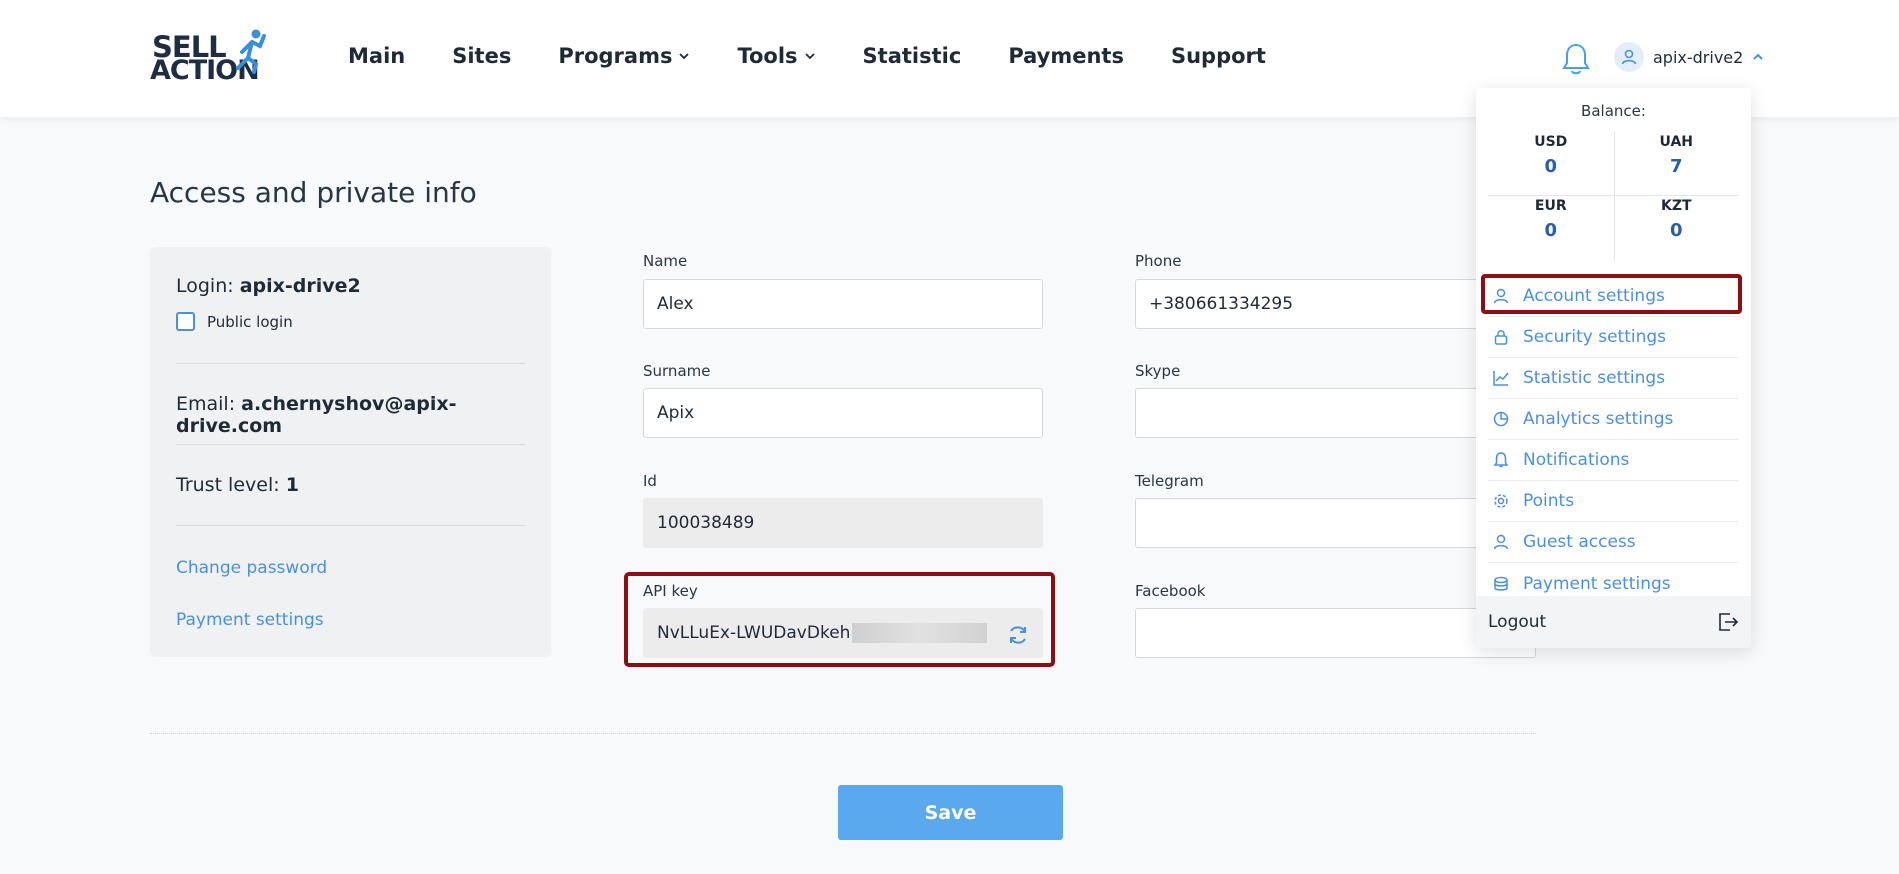 This screenshot has width=1899, height=874. Describe the element at coordinates (843, 304) in the screenshot. I see `name-field: Alex` at that location.